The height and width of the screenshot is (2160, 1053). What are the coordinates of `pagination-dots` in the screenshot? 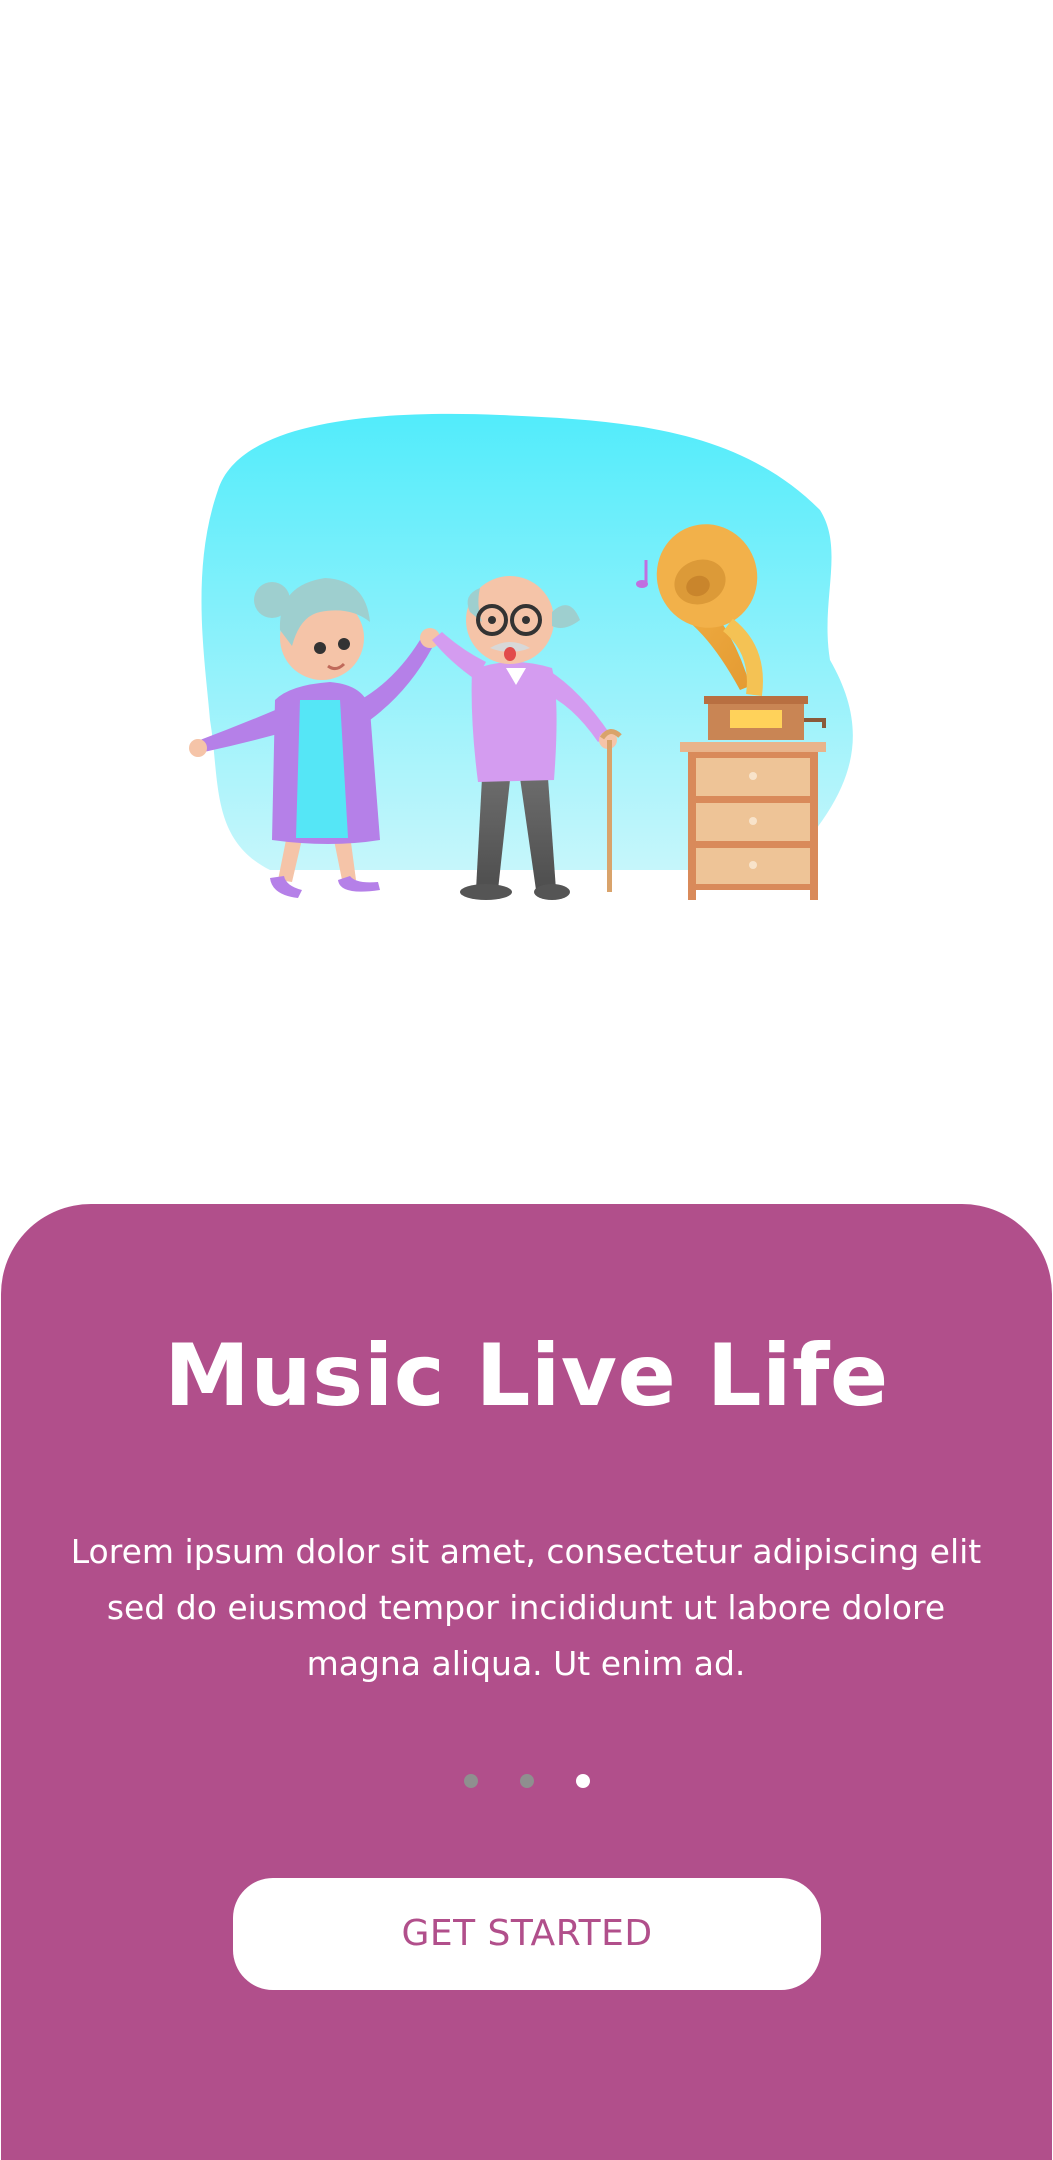 It's located at (526, 1782).